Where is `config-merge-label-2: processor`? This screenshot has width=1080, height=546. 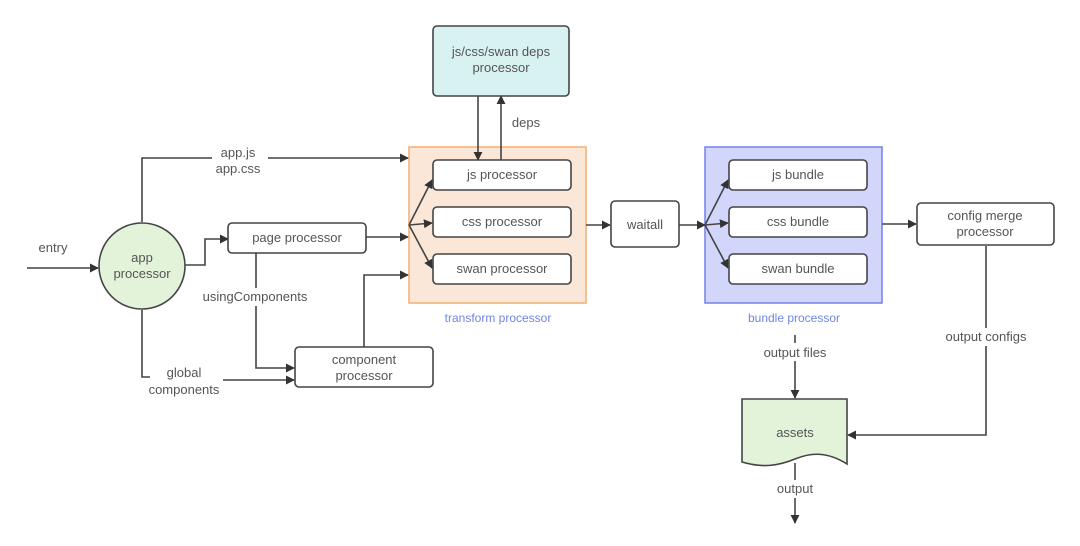
config-merge-label-2: processor is located at coordinates (985, 231).